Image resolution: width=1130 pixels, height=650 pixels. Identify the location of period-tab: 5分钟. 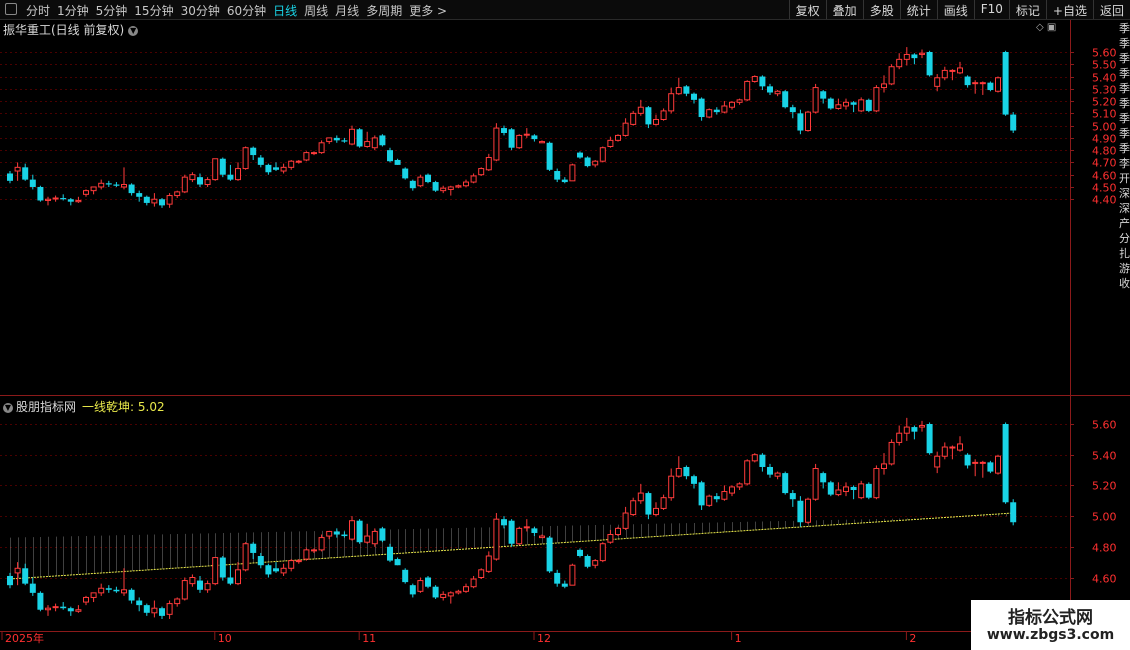
(112, 10).